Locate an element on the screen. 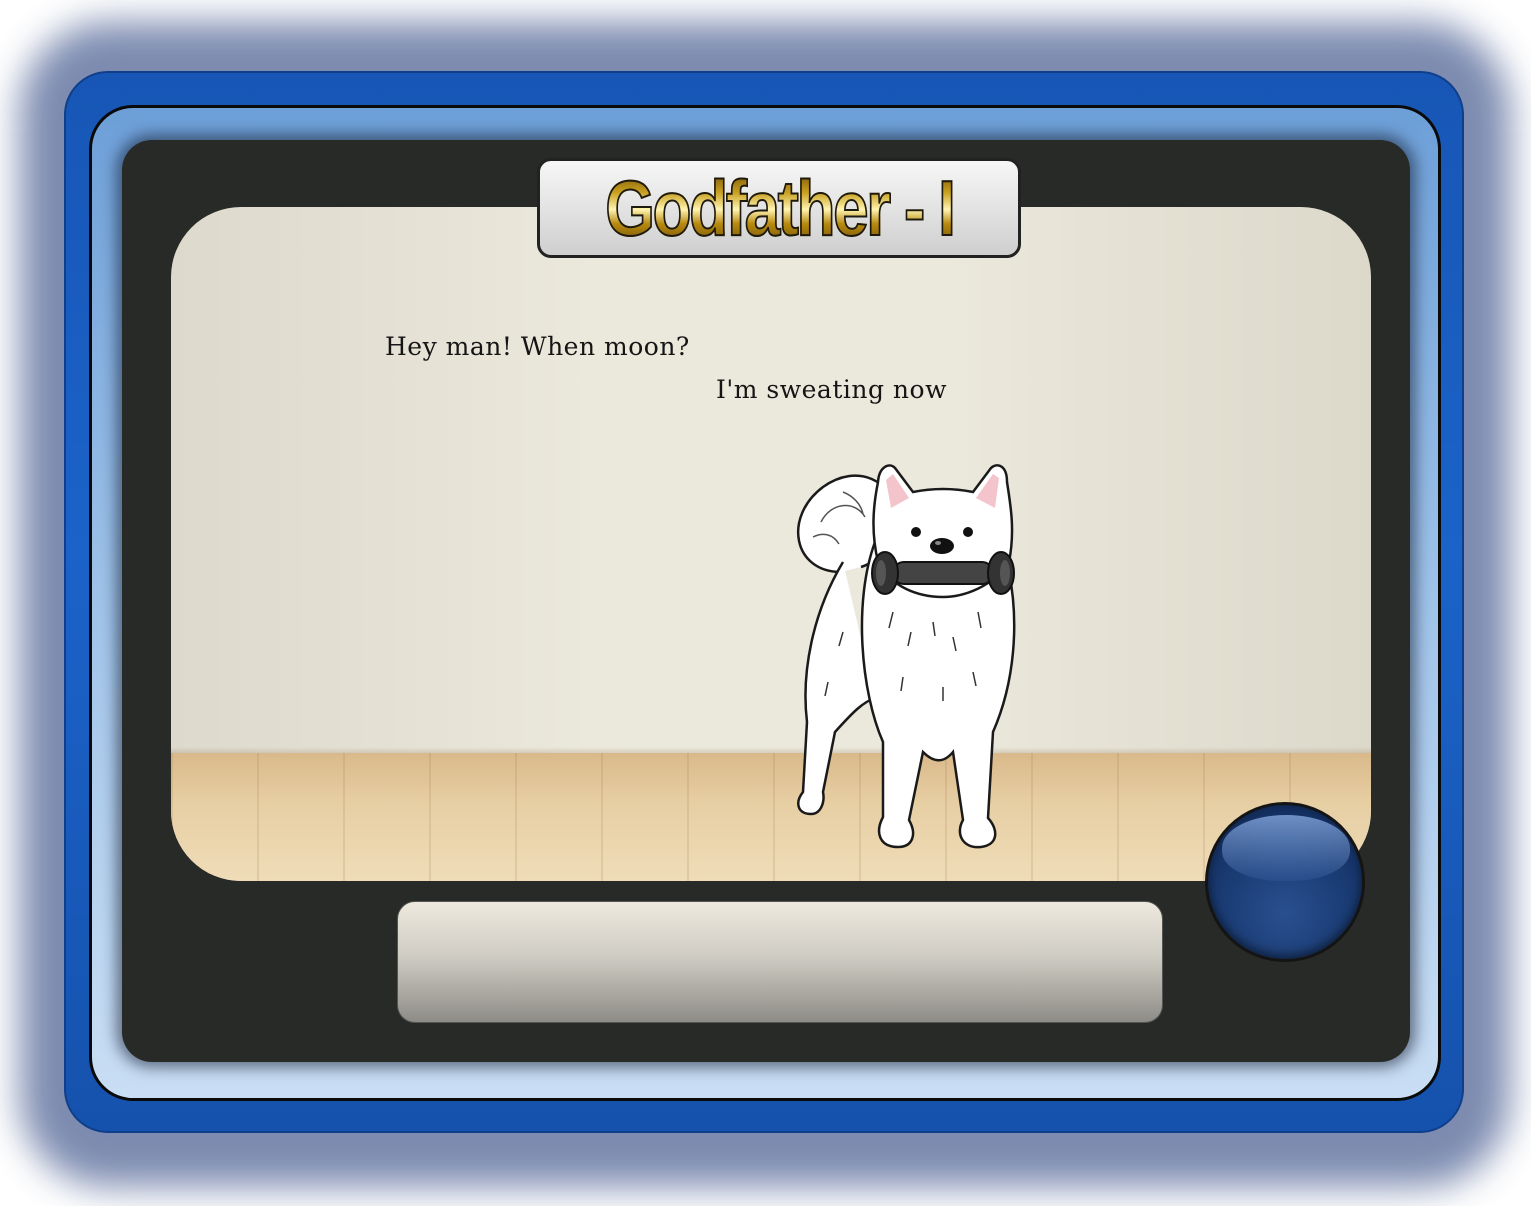 Image resolution: width=1531 pixels, height=1206 pixels. dialog-text-box is located at coordinates (780, 962).